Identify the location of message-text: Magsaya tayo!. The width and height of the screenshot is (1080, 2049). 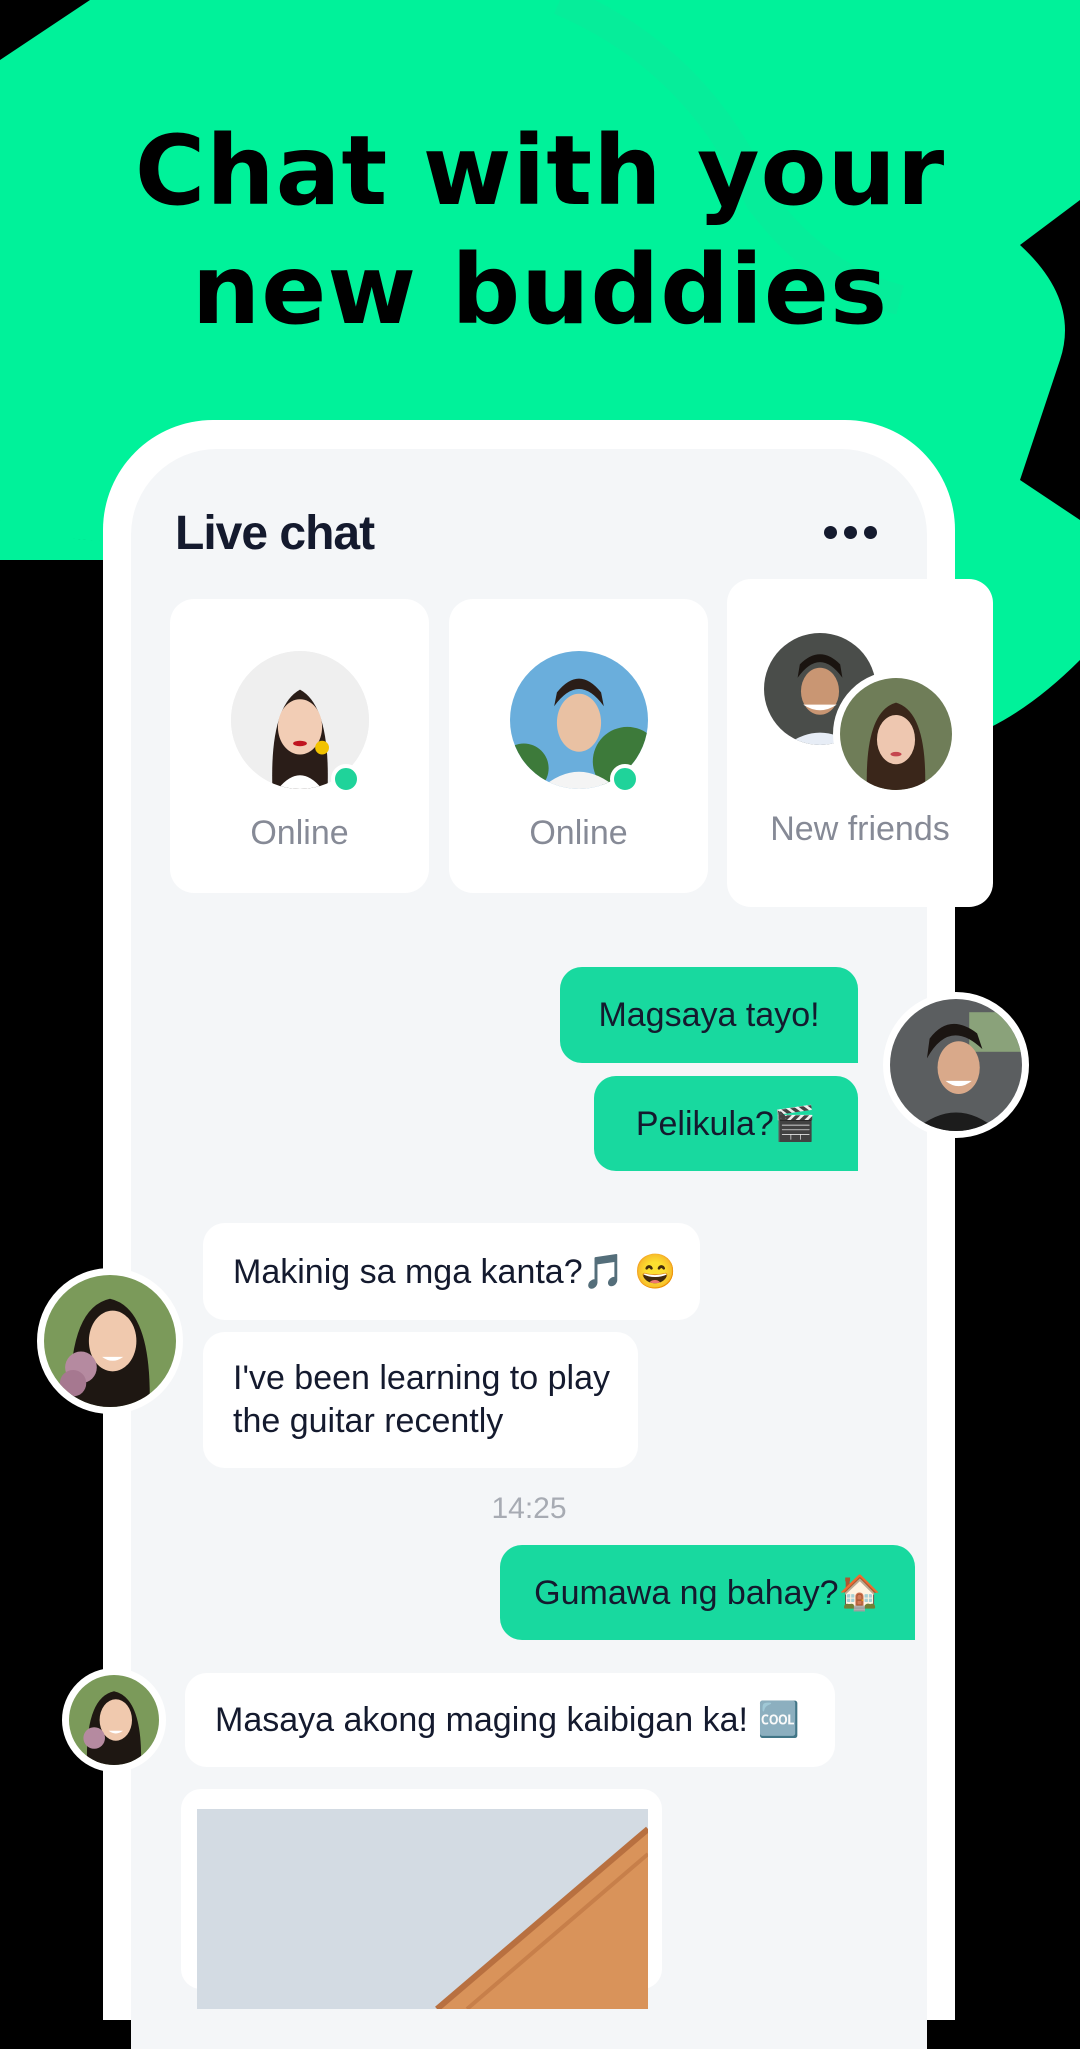
(709, 1014).